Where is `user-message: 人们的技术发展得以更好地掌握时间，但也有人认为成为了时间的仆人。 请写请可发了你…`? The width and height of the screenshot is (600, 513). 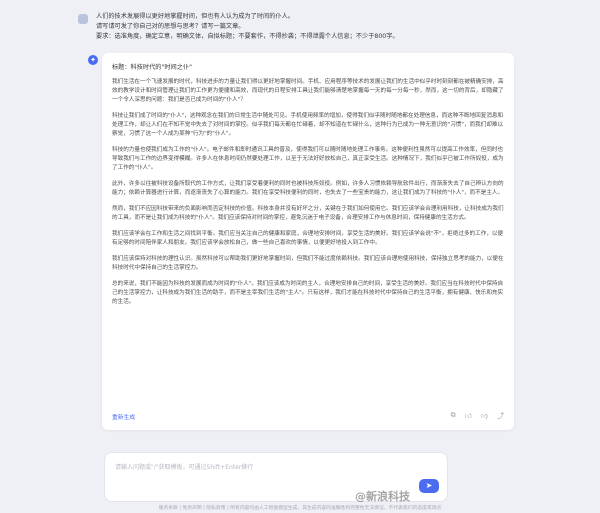
user-message: 人们的技术发展得以更好地掌握时间，但也有人认为成为了时间的仆人。 请写请可发了你… is located at coordinates (328, 27).